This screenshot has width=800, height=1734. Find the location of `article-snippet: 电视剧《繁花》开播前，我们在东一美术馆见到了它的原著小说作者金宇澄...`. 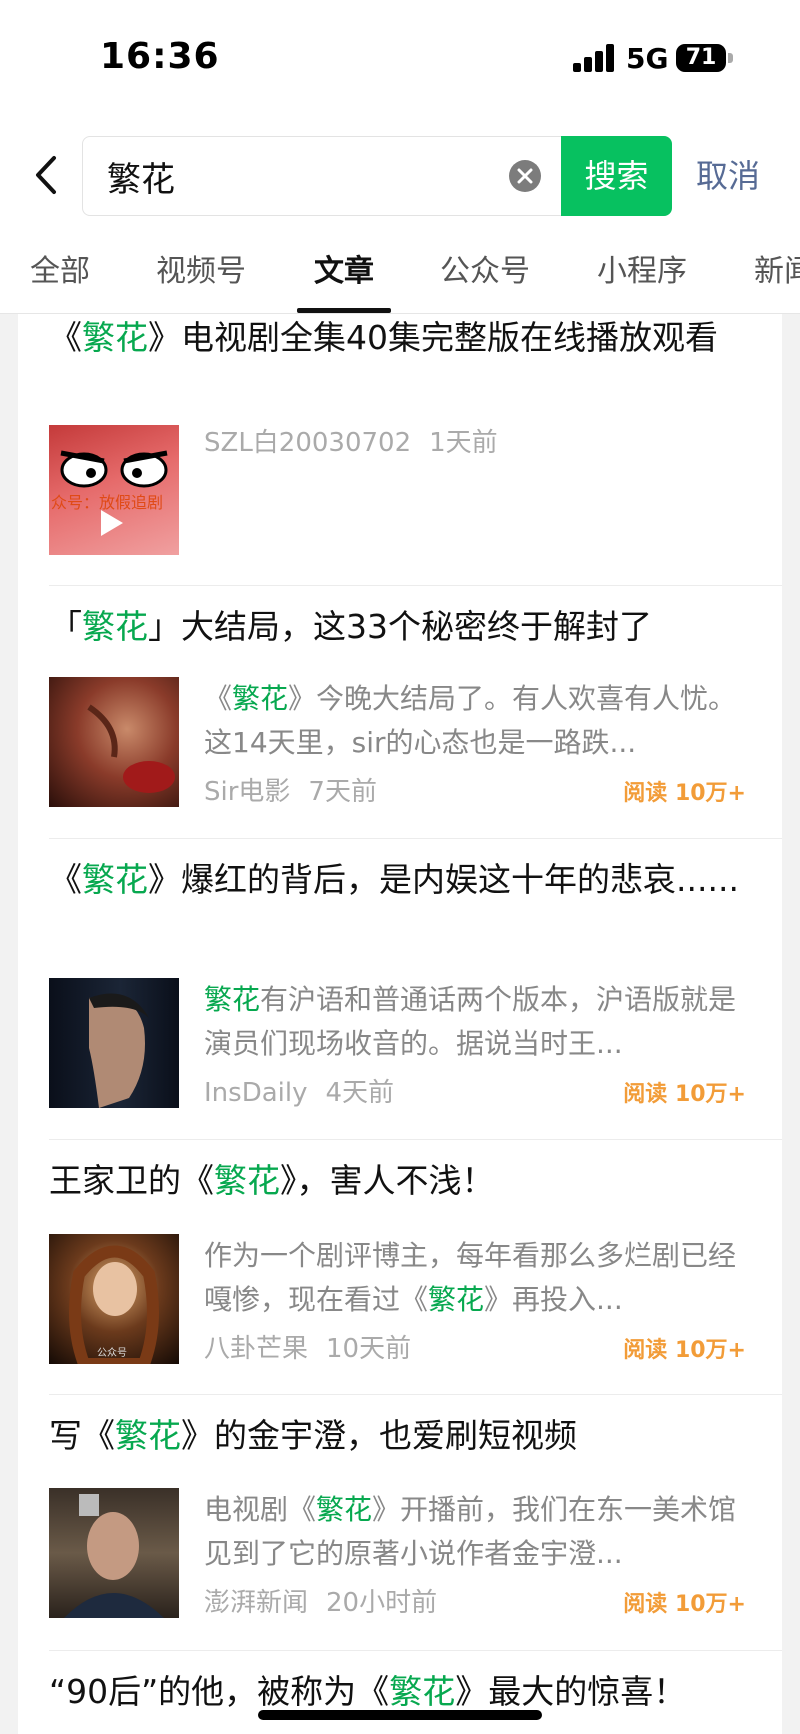

article-snippet: 电视剧《繁花》开播前，我们在东一美术馆见到了它的原著小说作者金宇澄... is located at coordinates (470, 1531).